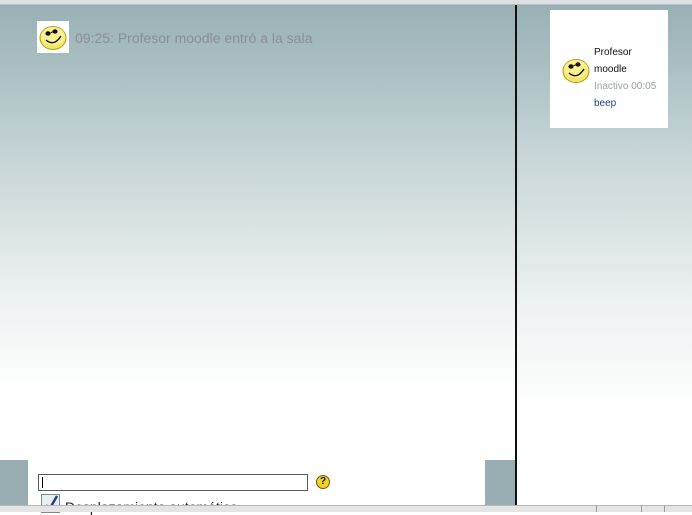 This screenshot has width=692, height=515. I want to click on message-input, so click(173, 482).